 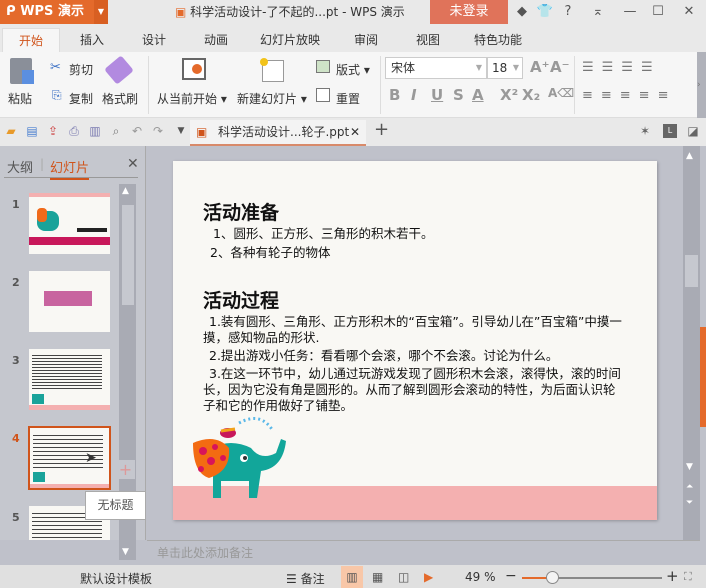 I want to click on notes-icon: ☰, so click(x=293, y=579).